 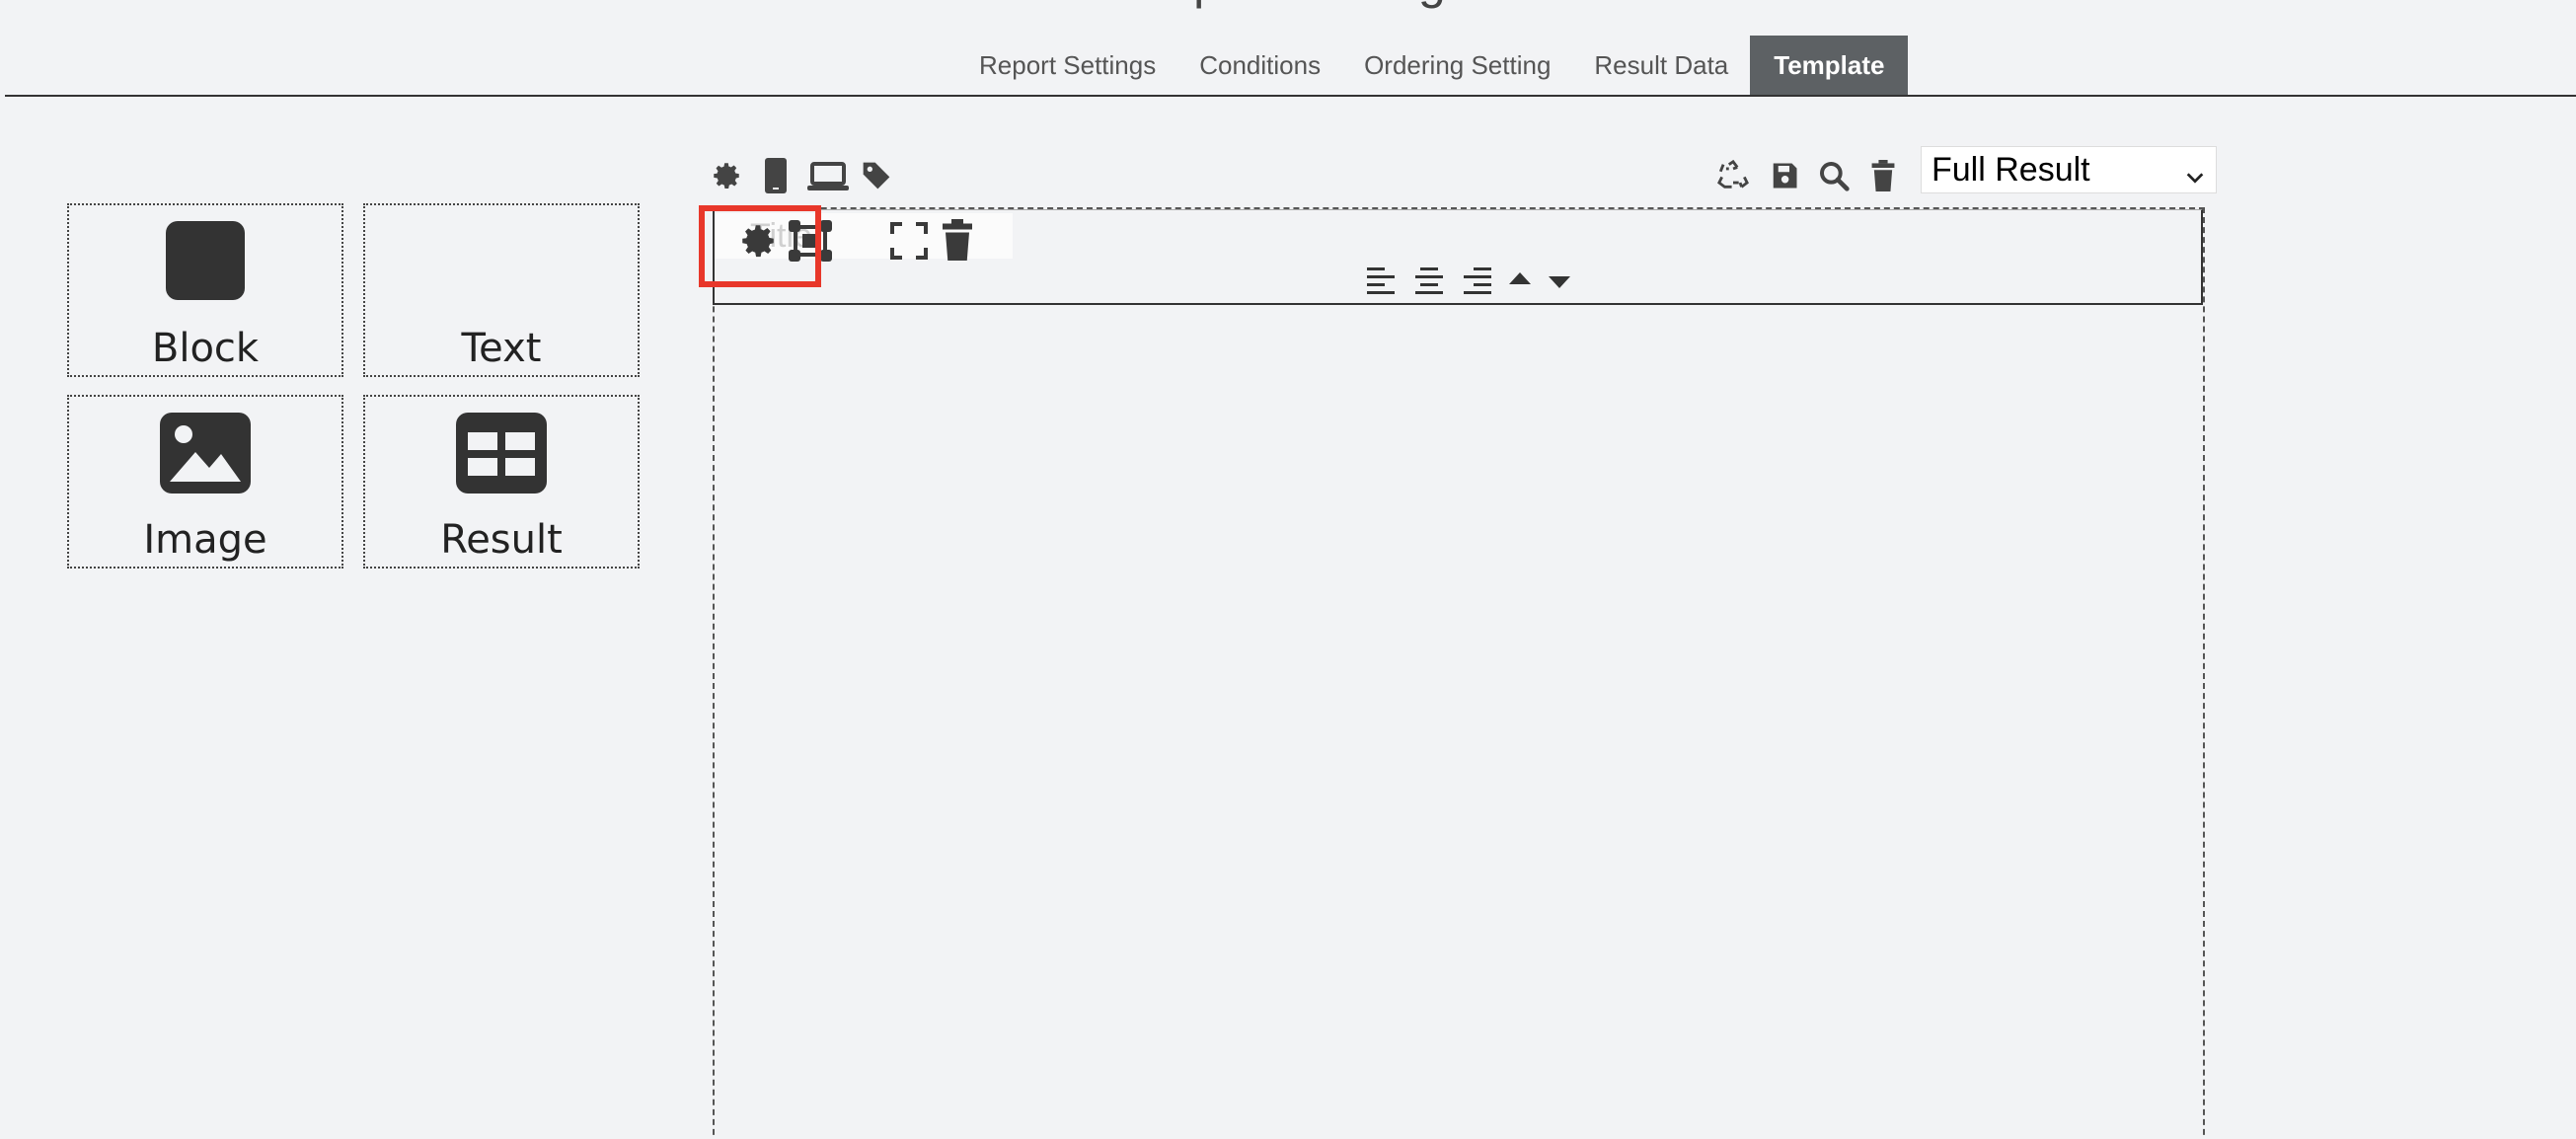 I want to click on tab-ordering-setting: Ordering Setting, so click(x=1457, y=66).